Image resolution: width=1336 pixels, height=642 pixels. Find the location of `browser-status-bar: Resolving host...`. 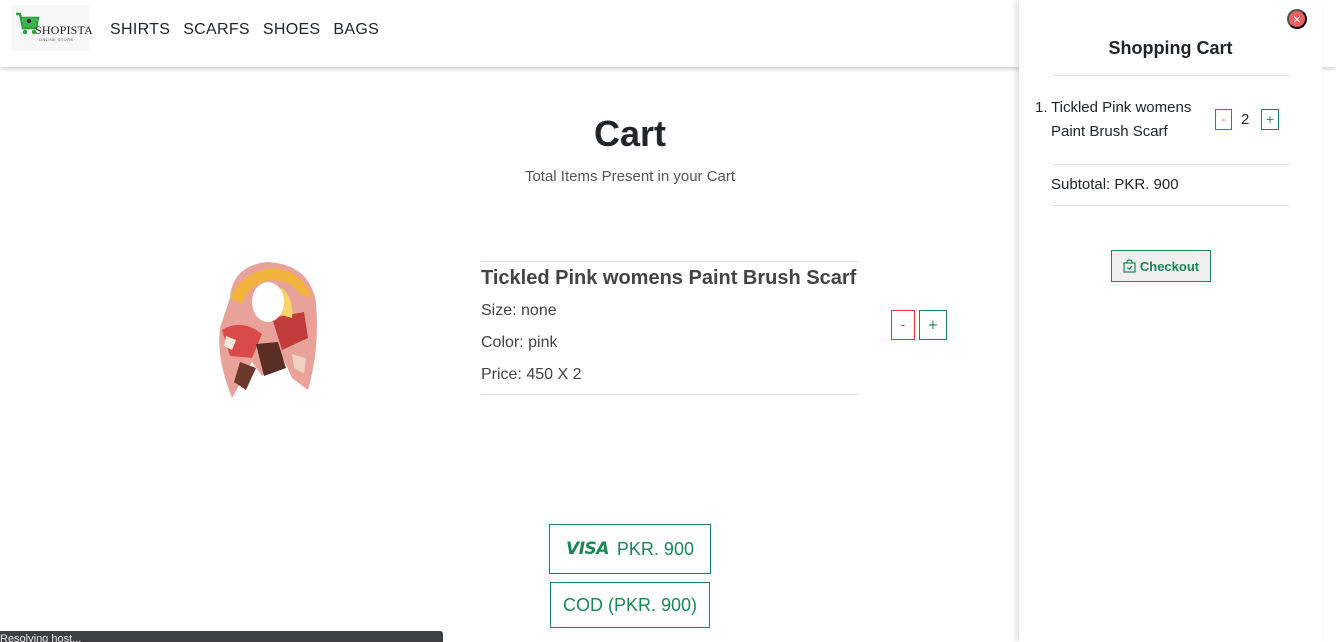

browser-status-bar: Resolving host... is located at coordinates (221, 636).